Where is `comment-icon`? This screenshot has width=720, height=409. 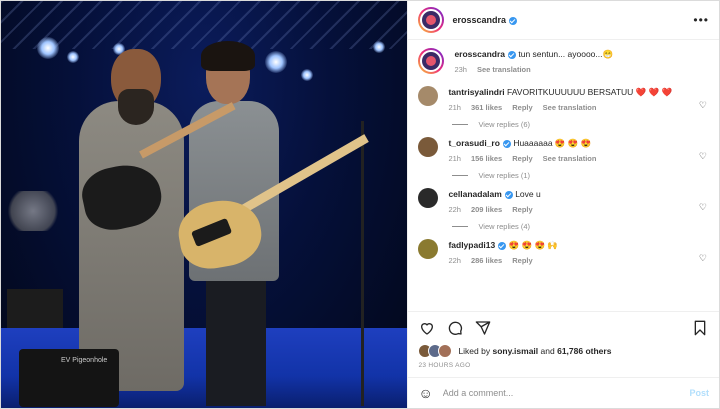
comment-icon is located at coordinates (455, 328).